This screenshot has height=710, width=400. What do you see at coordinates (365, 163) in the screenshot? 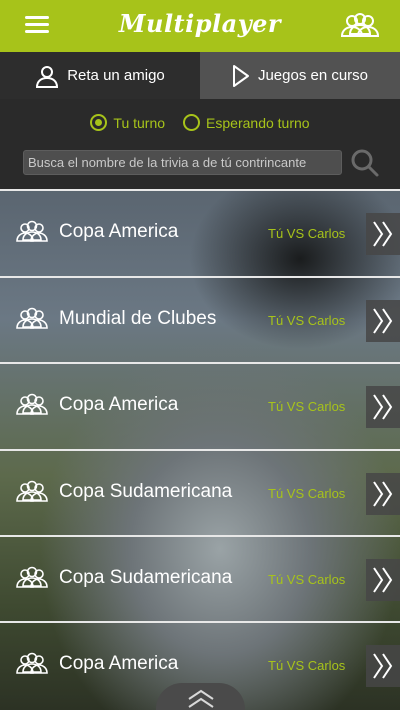
I see `search-icon` at bounding box center [365, 163].